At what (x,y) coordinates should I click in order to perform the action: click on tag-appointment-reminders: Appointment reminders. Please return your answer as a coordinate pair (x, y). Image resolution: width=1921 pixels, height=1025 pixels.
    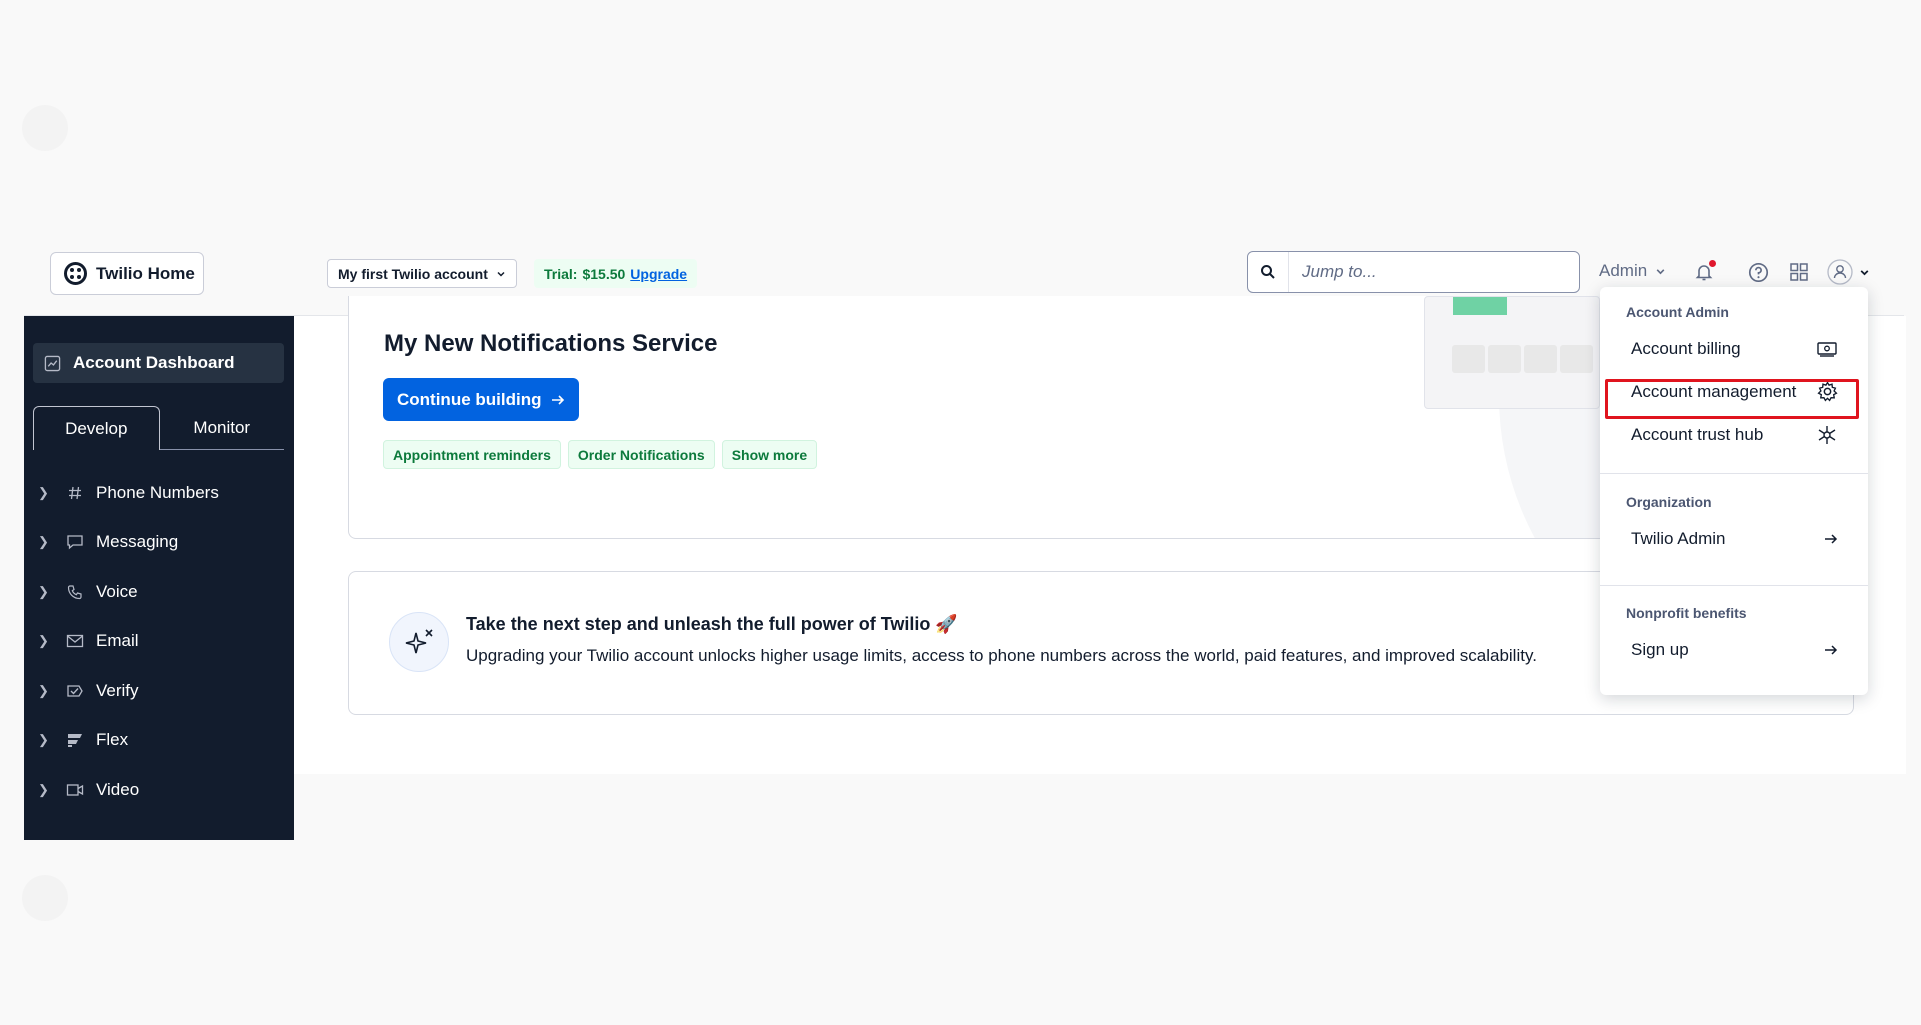
    Looking at the image, I should click on (472, 454).